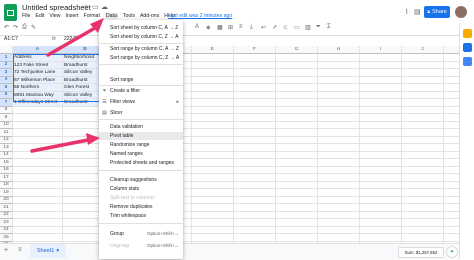 The height and width of the screenshot is (260, 474). I want to click on cell-e23, so click(213, 223).